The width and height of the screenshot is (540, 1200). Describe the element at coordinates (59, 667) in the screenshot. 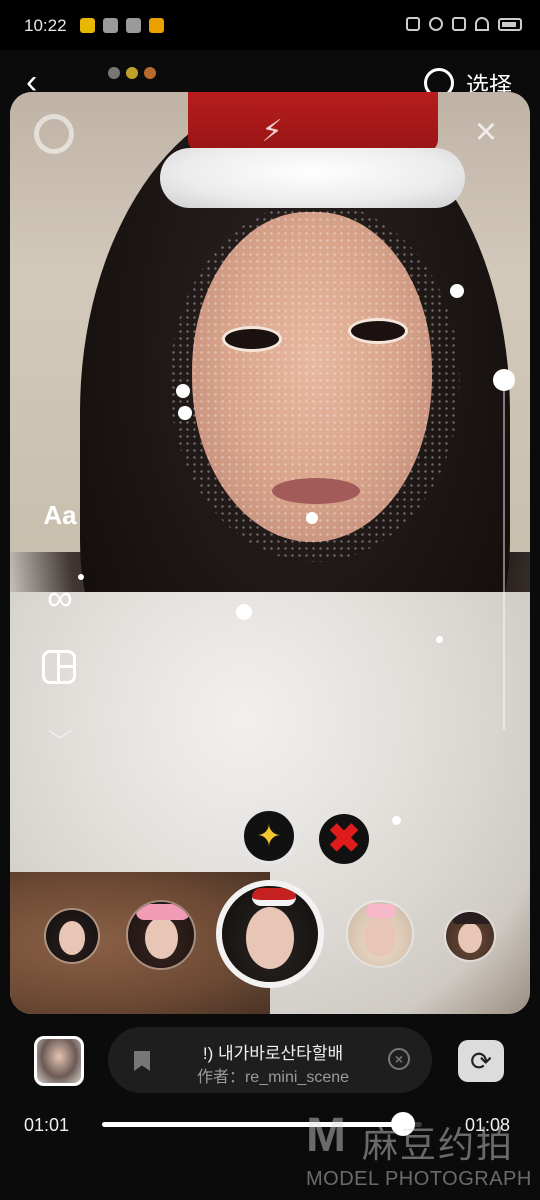

I see `layout-icon` at that location.